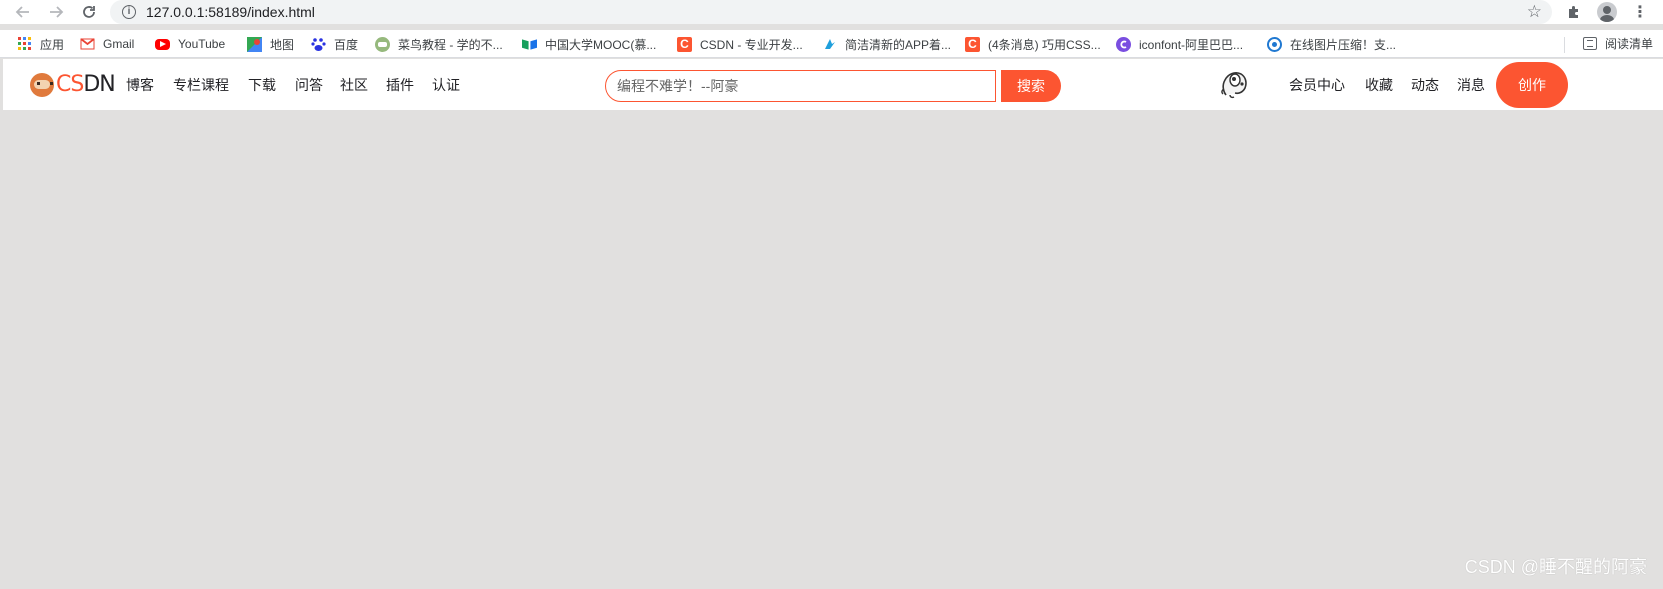  Describe the element at coordinates (89, 12) in the screenshot. I see `reload-icon` at that location.